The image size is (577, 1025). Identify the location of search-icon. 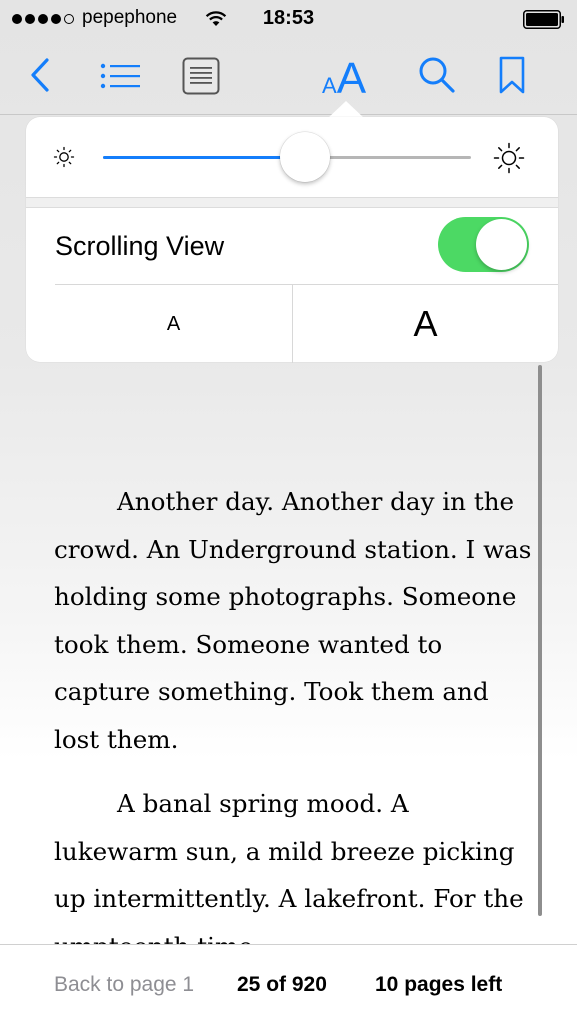
(437, 75).